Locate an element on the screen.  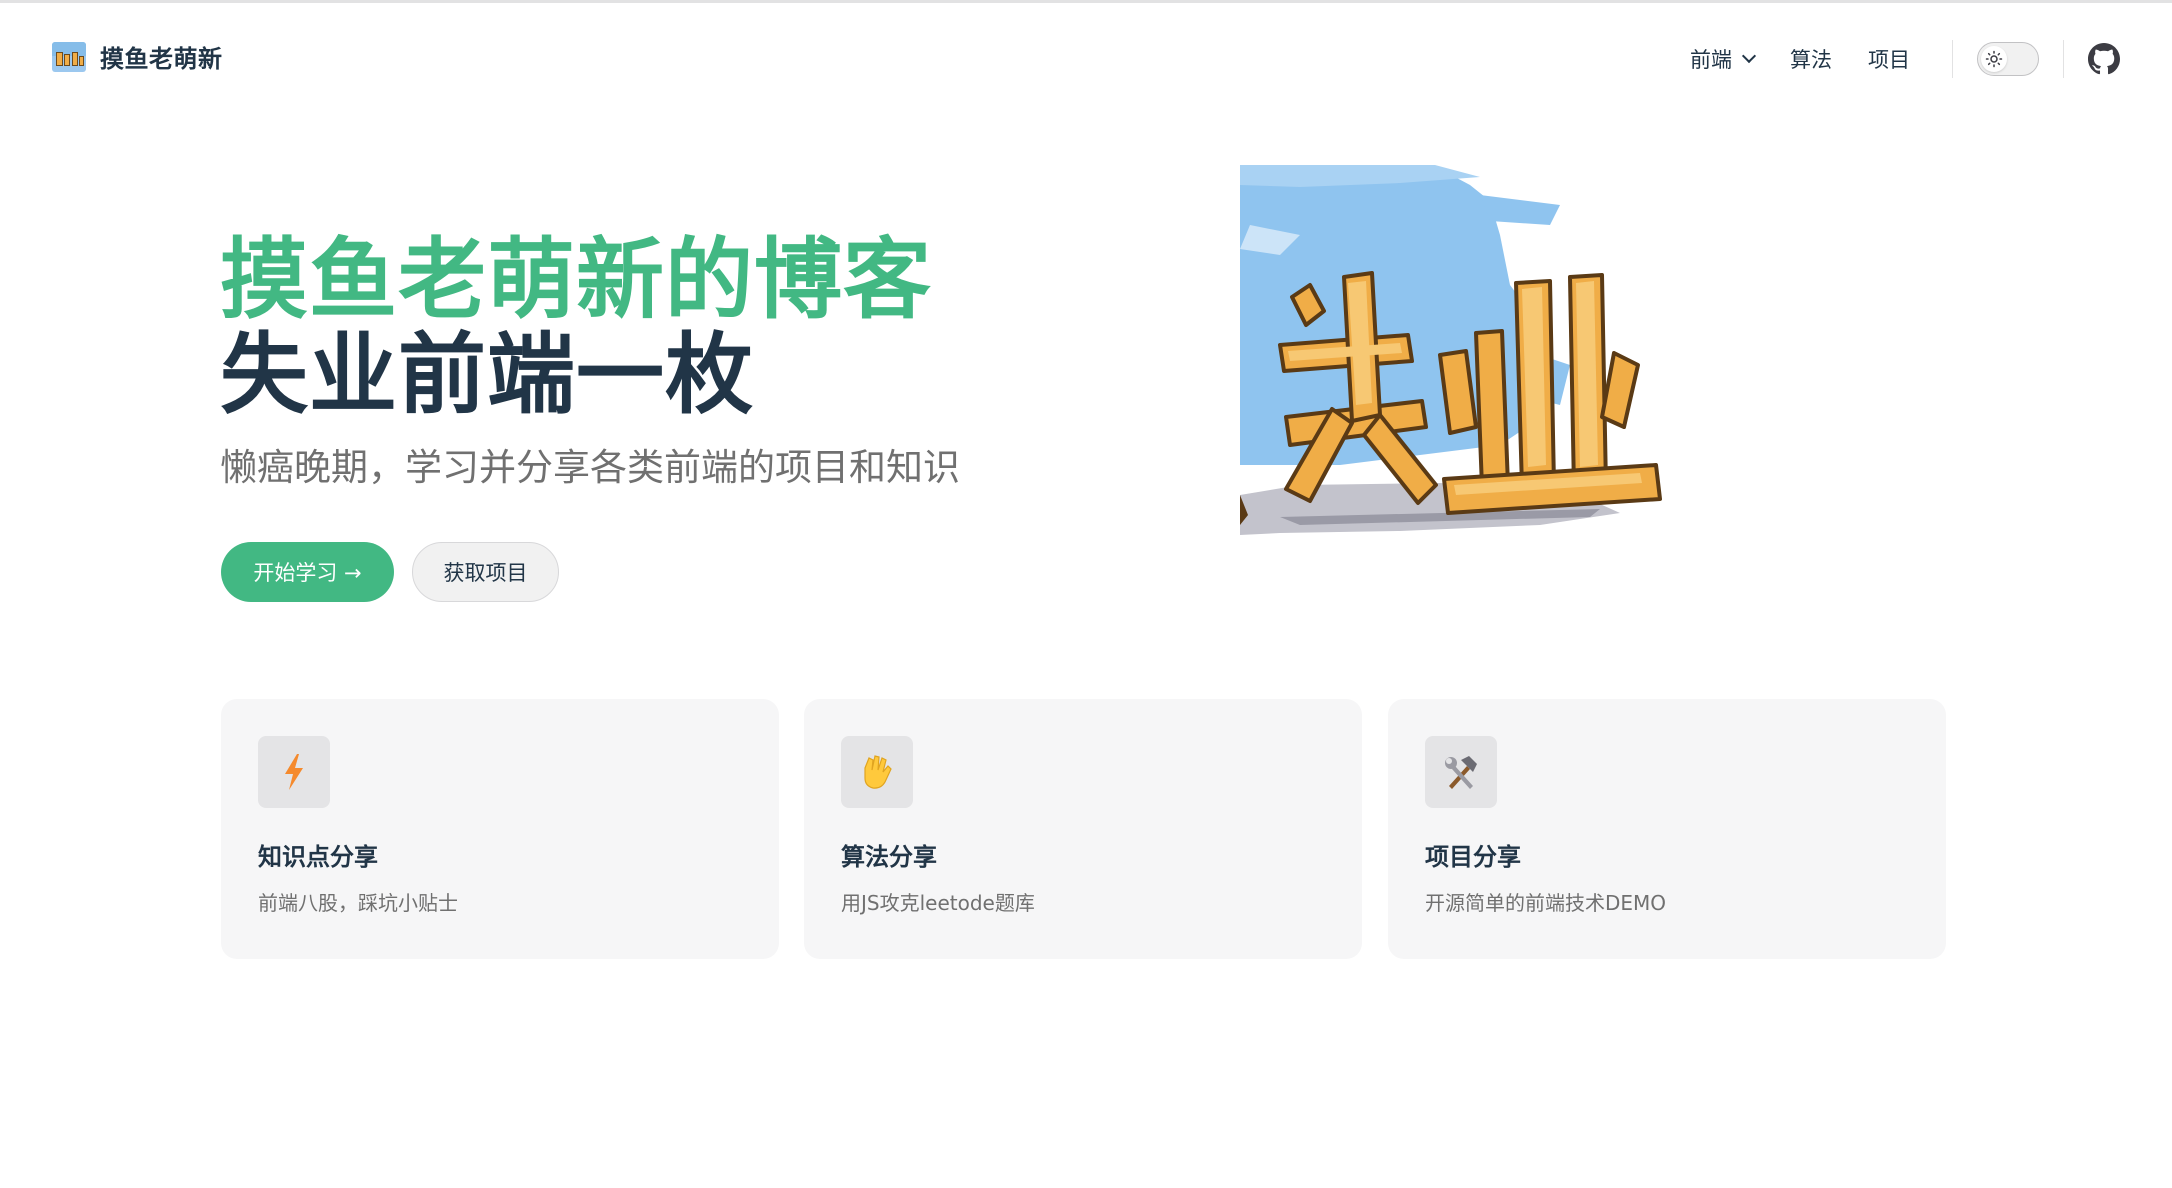
start-learning-button: 开始学习 → is located at coordinates (307, 572).